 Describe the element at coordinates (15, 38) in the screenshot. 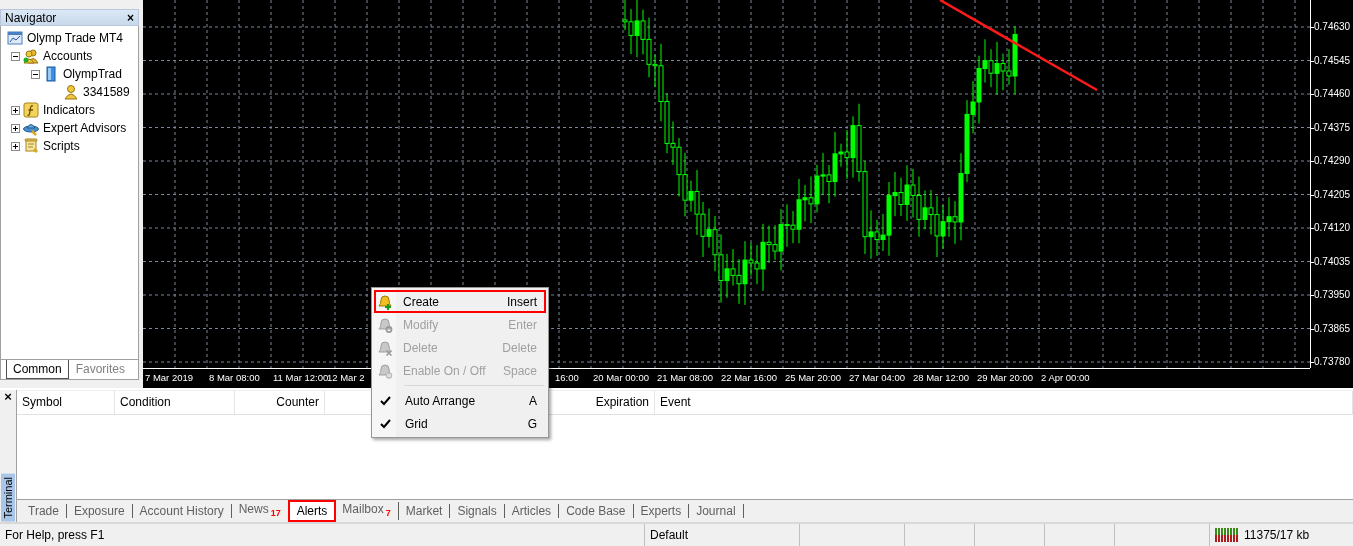

I see `chart-window-icon` at that location.